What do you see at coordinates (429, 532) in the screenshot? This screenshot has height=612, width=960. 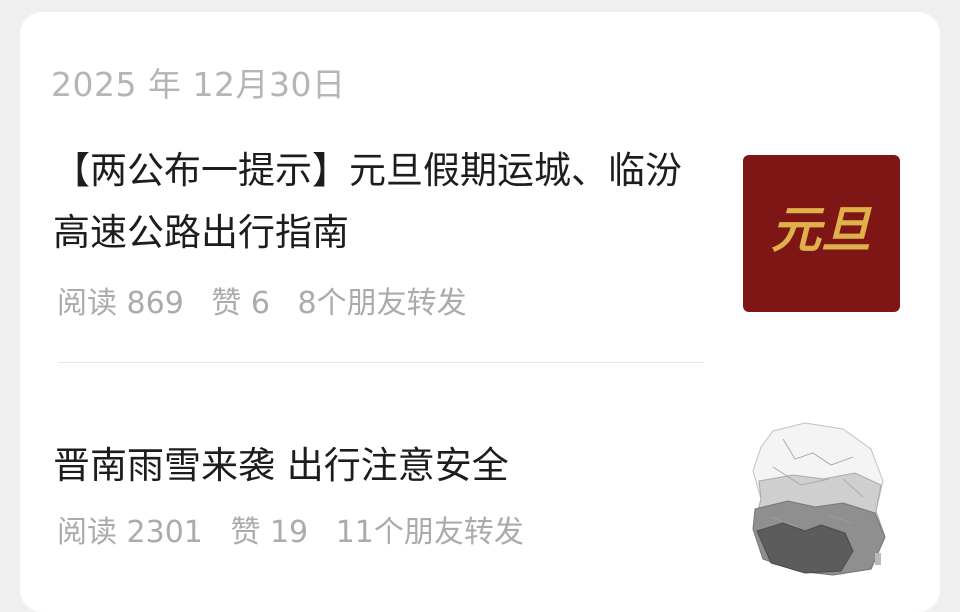 I see `share-count: 11个朋友转发` at bounding box center [429, 532].